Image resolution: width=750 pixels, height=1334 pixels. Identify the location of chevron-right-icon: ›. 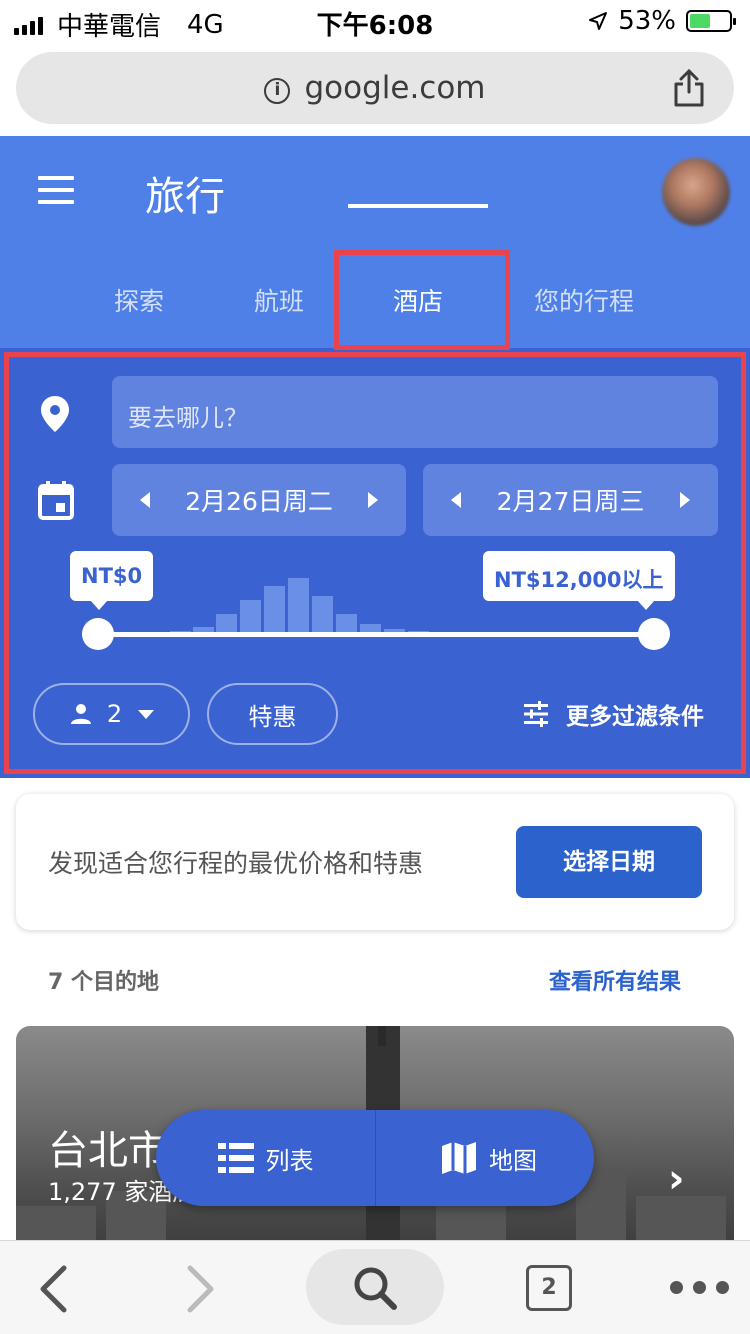
(676, 1179).